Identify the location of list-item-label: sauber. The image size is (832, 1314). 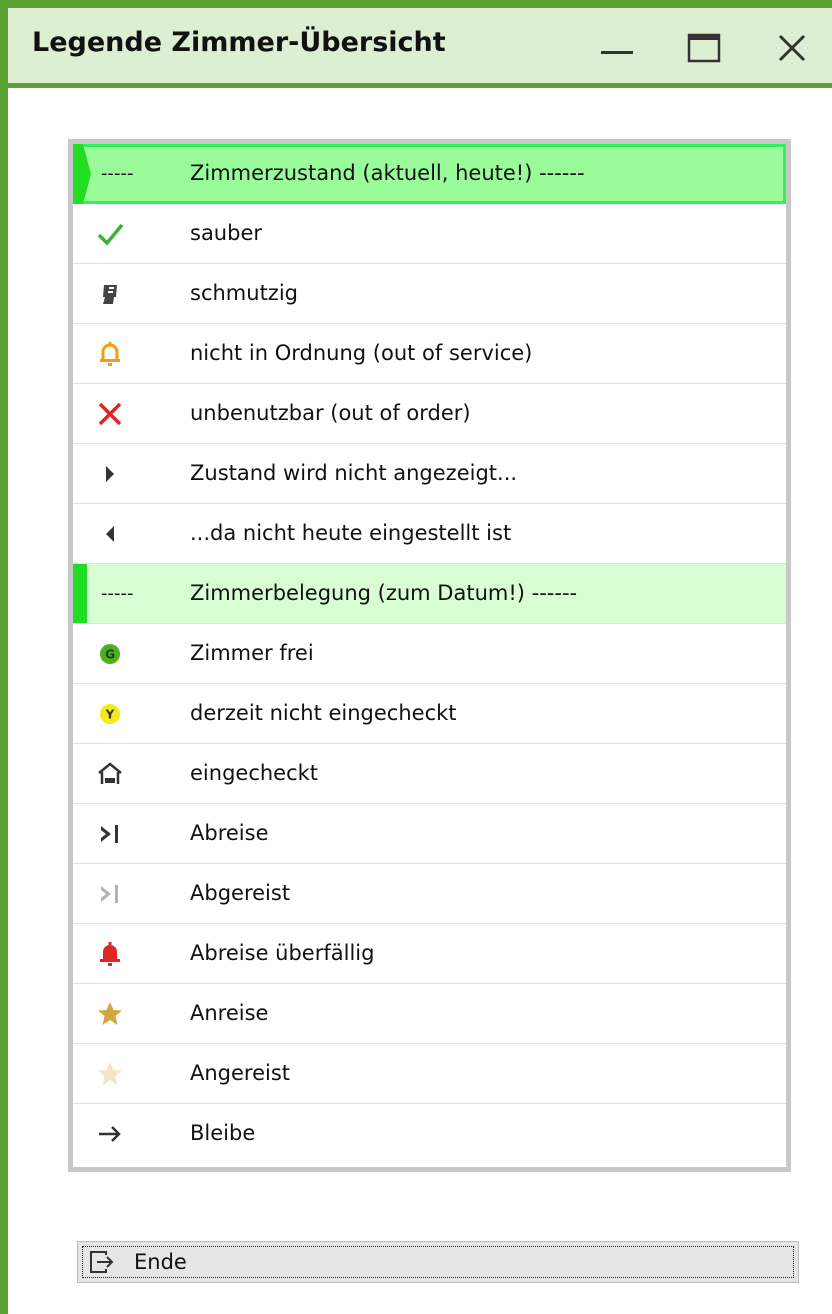
(226, 233).